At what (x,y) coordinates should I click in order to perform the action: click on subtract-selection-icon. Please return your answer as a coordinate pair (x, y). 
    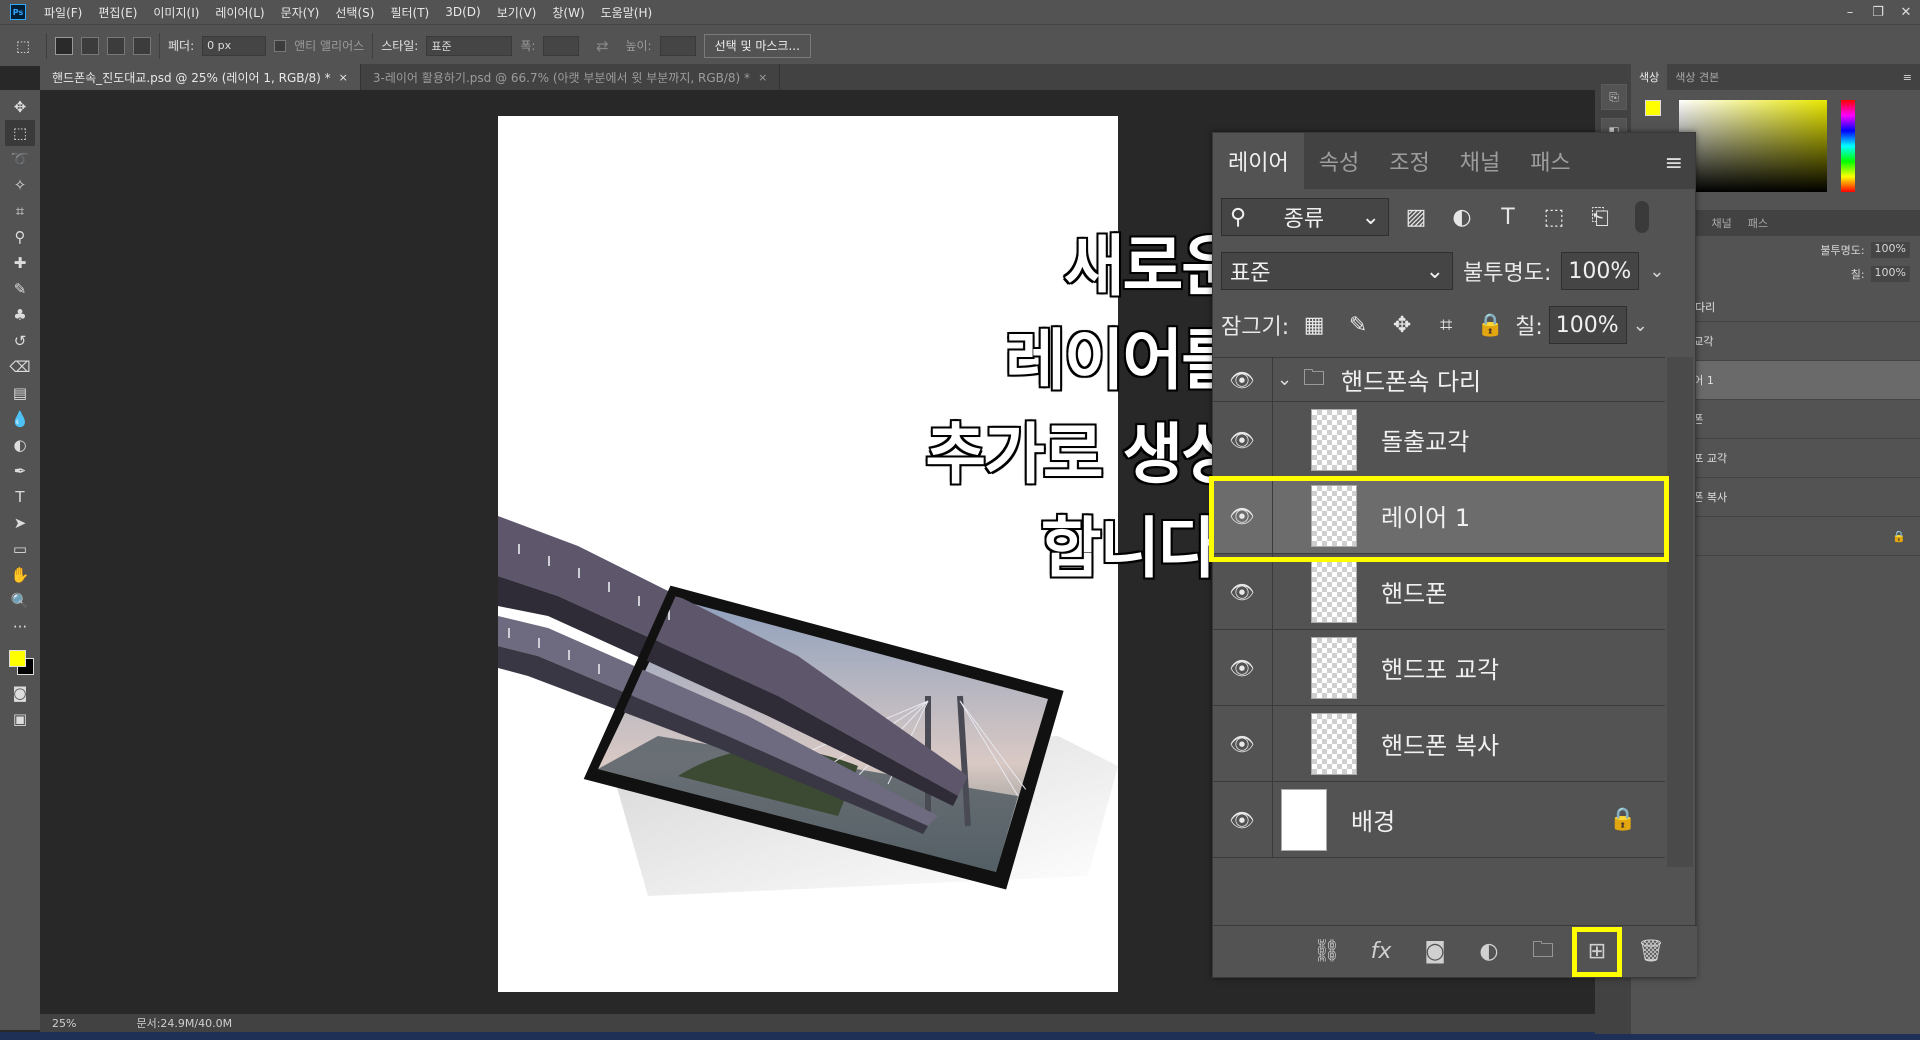
    Looking at the image, I should click on (116, 45).